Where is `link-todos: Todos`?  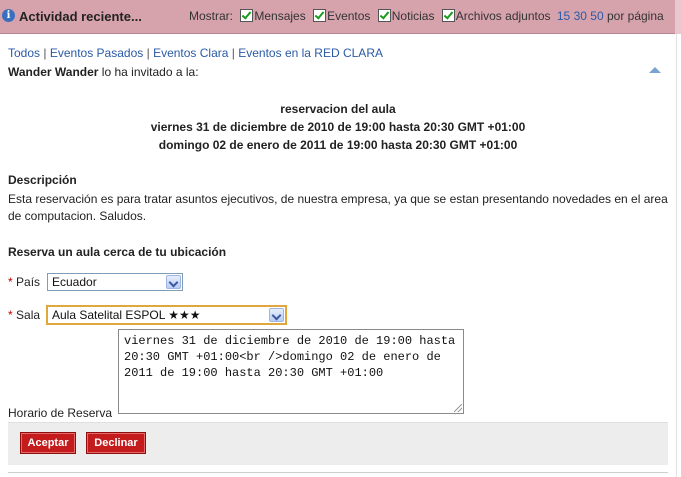 link-todos: Todos is located at coordinates (24, 53).